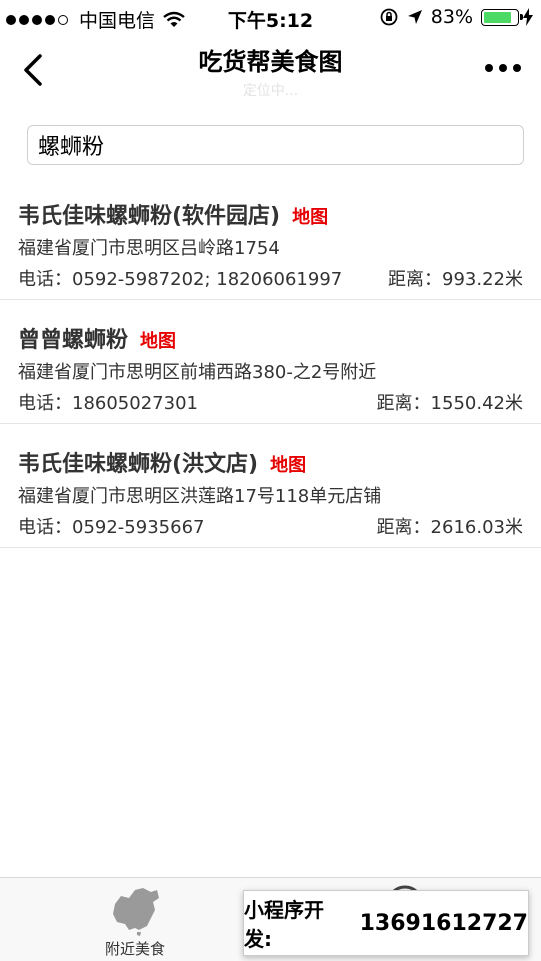  I want to click on restaurant-name-text: 曾曾螺蛳粉, so click(73, 340).